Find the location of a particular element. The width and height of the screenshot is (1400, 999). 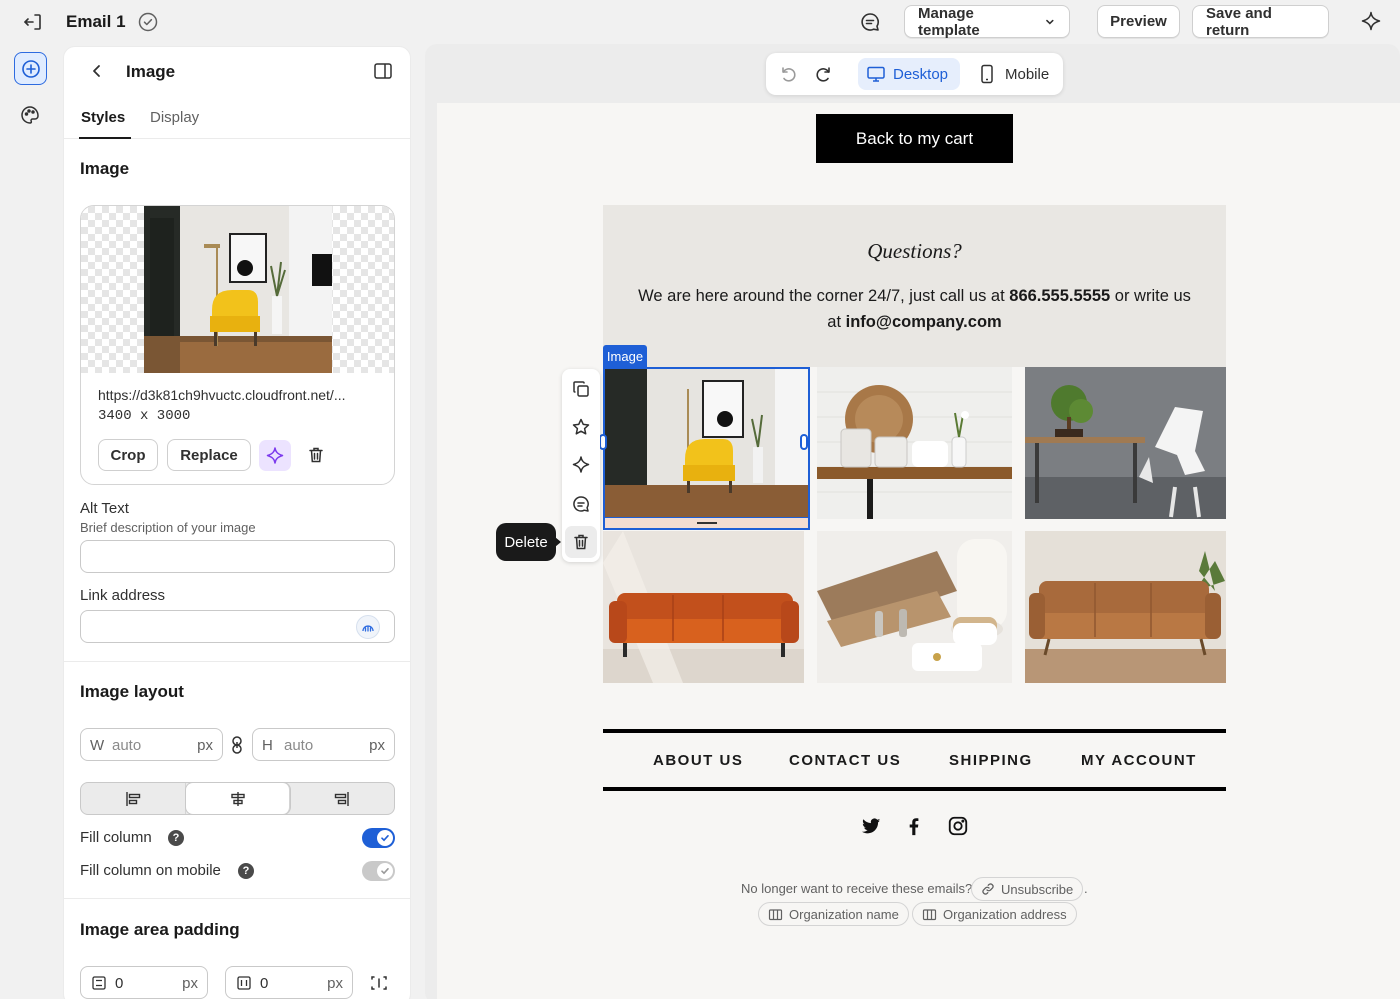

nav-my-account: MY ACCOUNT is located at coordinates (1139, 760).